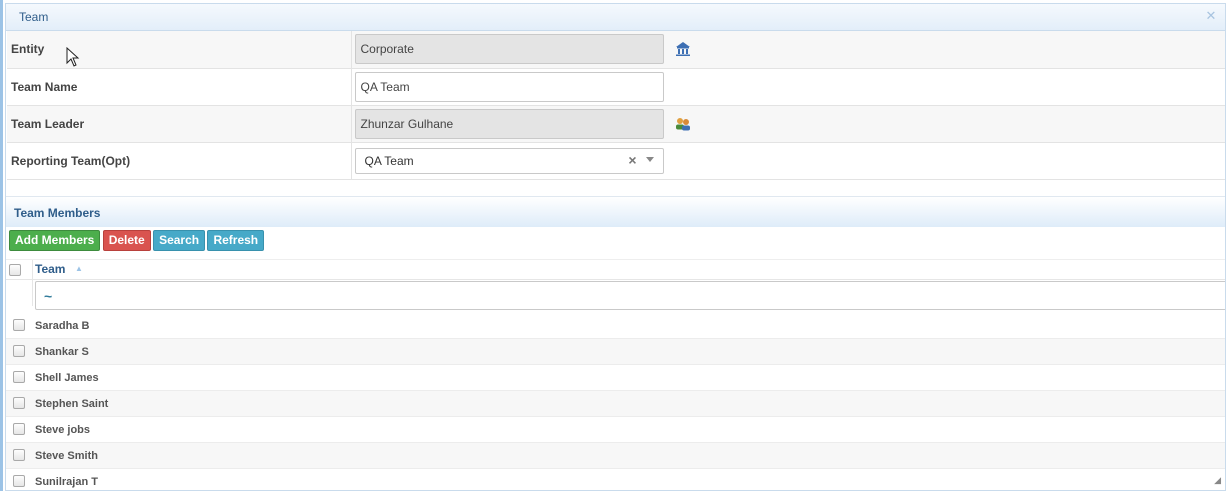 The image size is (1229, 491). I want to click on grid-header: Team ▲, so click(615, 282).